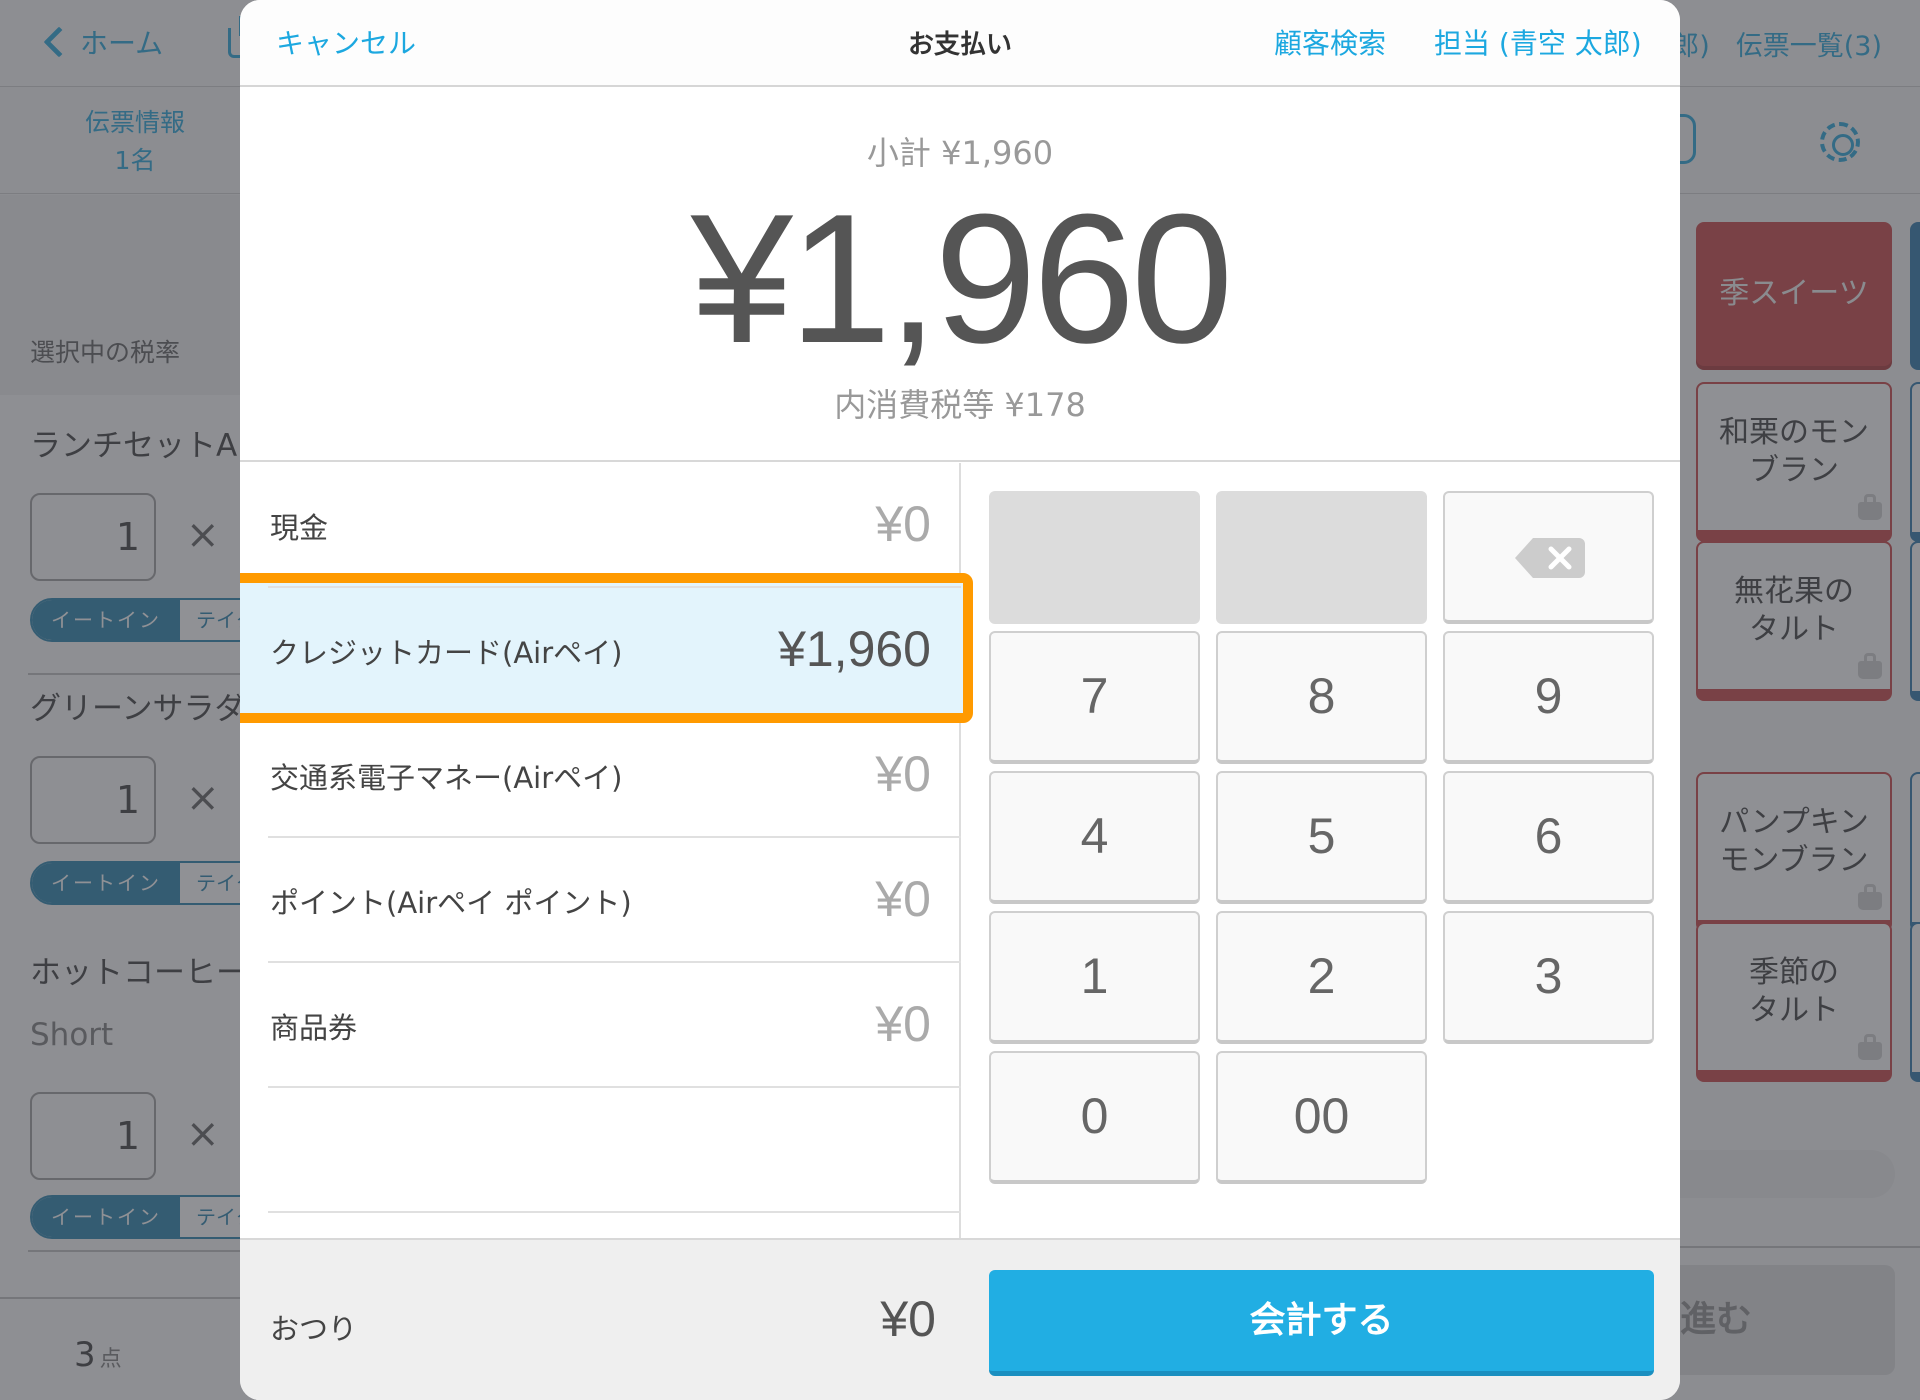 This screenshot has width=1920, height=1400. I want to click on key-00: 00, so click(1321, 1117).